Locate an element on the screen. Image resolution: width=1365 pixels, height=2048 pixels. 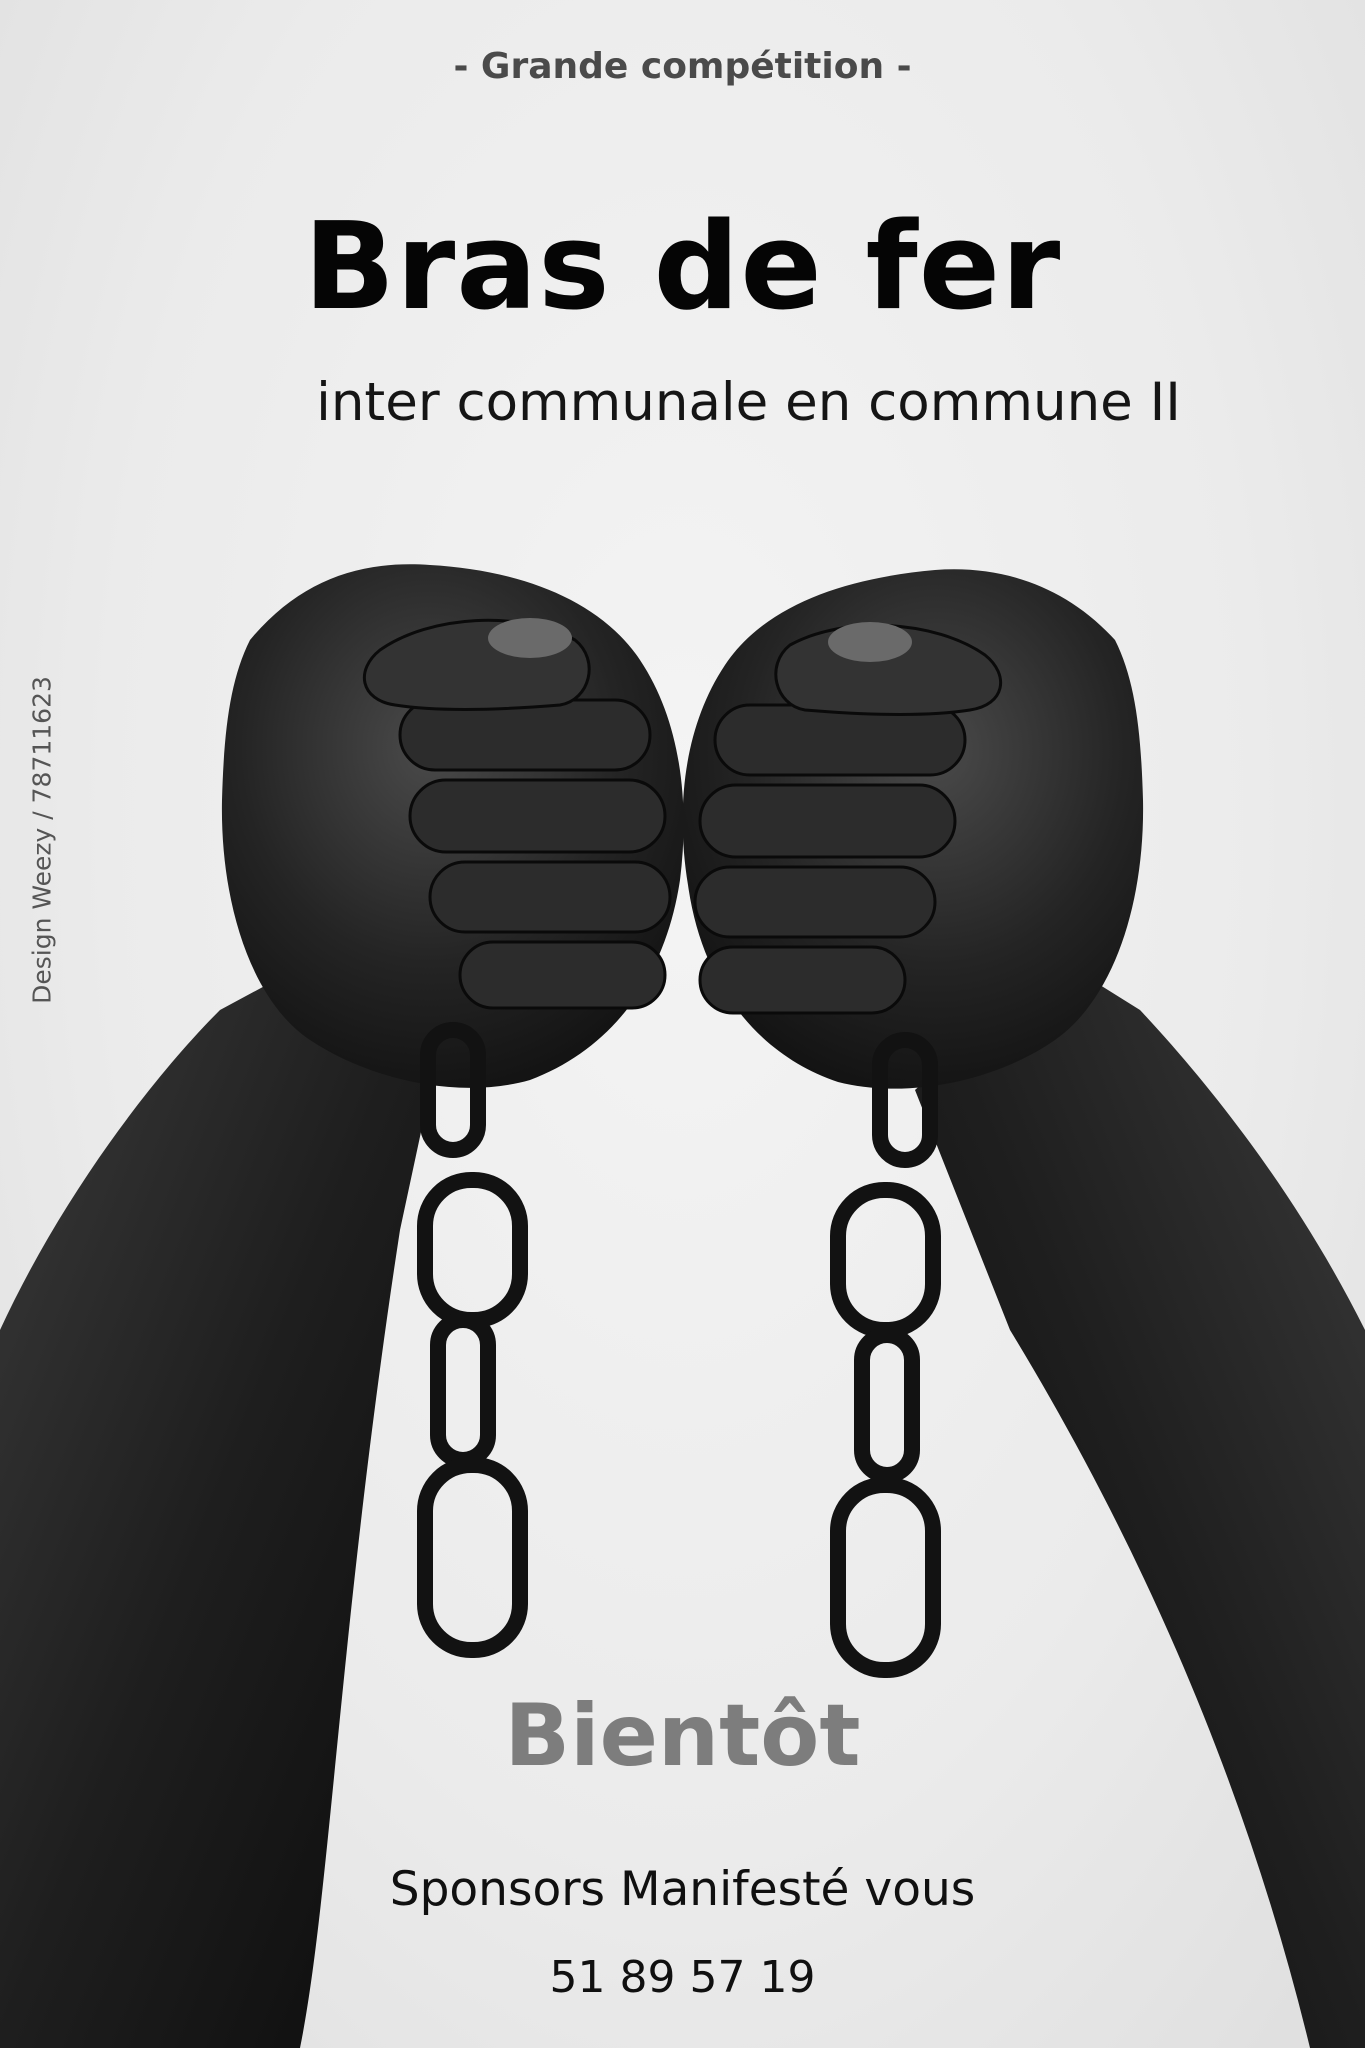
event-title: Bras de fer is located at coordinates (682, 267).